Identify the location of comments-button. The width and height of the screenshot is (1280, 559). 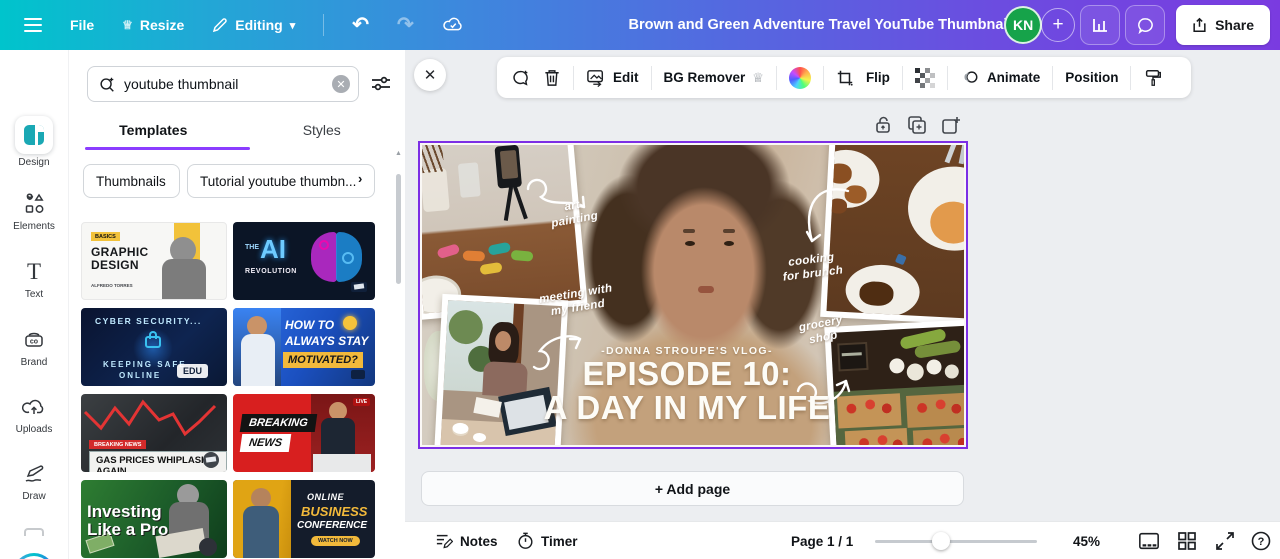
(1145, 25).